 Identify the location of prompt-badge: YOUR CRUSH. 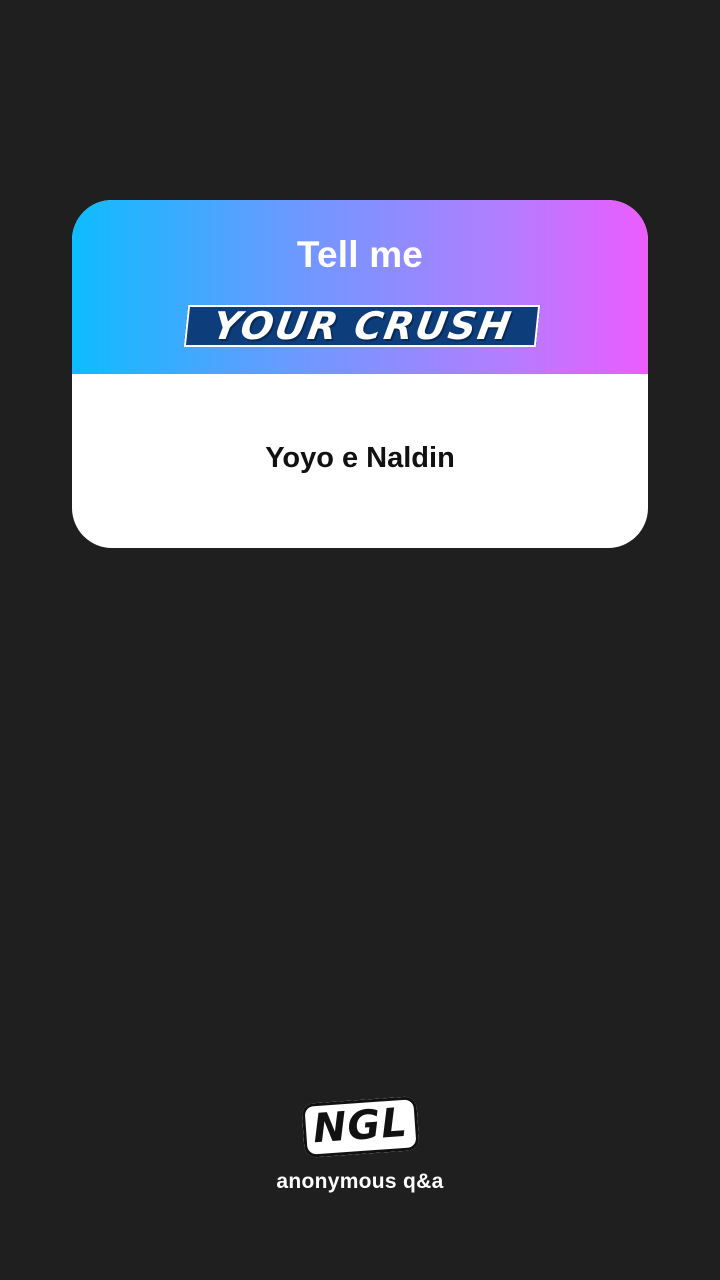
(362, 326).